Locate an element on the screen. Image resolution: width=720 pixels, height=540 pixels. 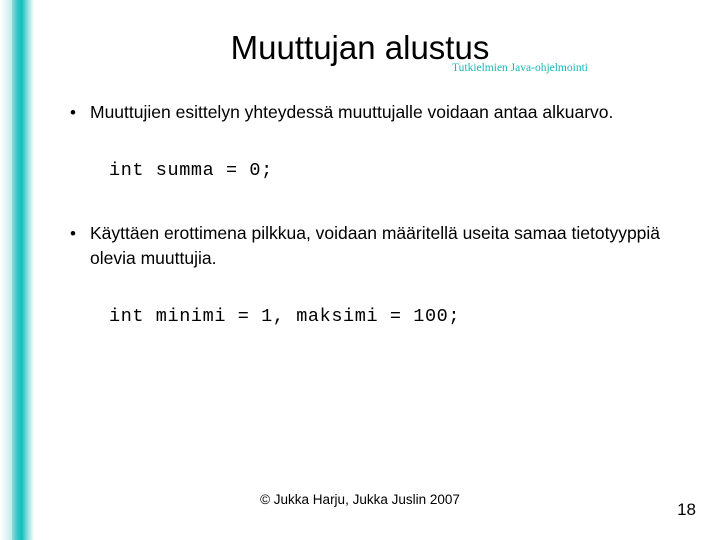
gradient-band-middle is located at coordinates (17, 270).